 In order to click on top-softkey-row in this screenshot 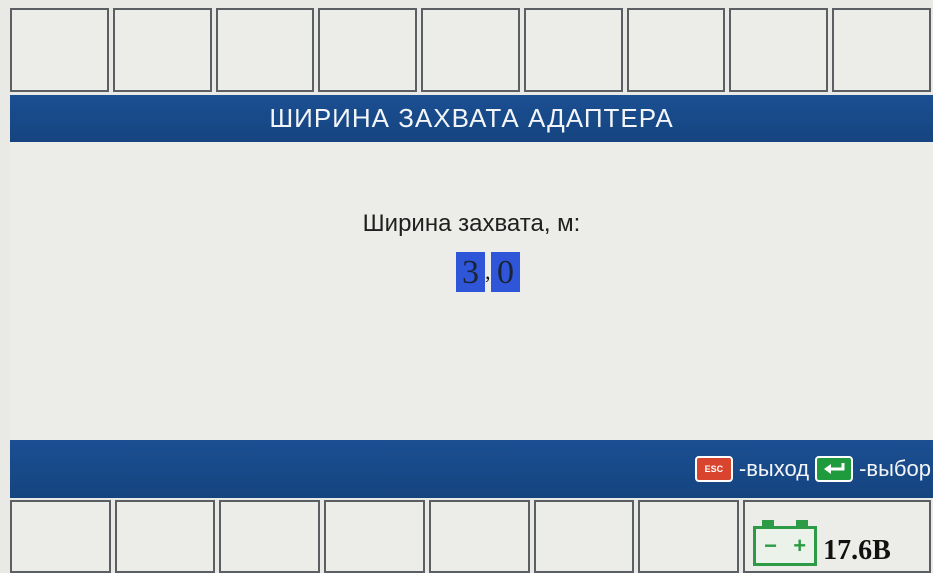, I will do `click(471, 50)`.